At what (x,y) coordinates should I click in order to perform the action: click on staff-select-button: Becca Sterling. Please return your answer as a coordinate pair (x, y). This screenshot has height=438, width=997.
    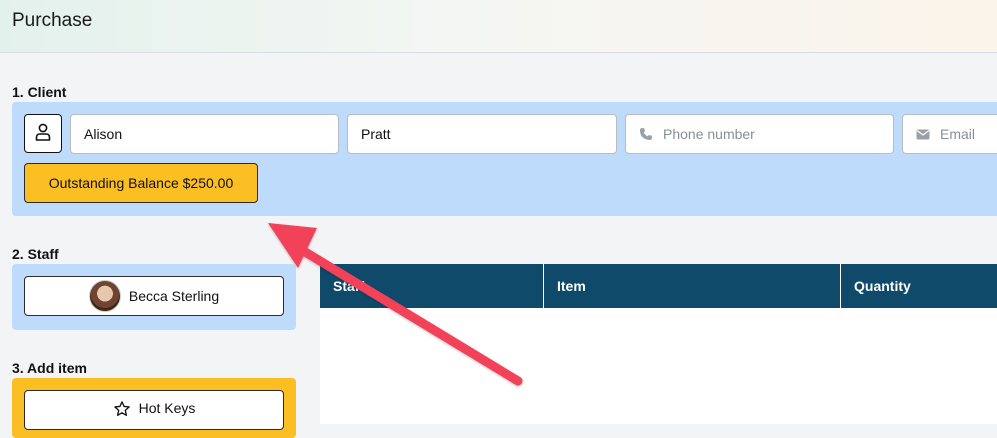
    Looking at the image, I should click on (154, 296).